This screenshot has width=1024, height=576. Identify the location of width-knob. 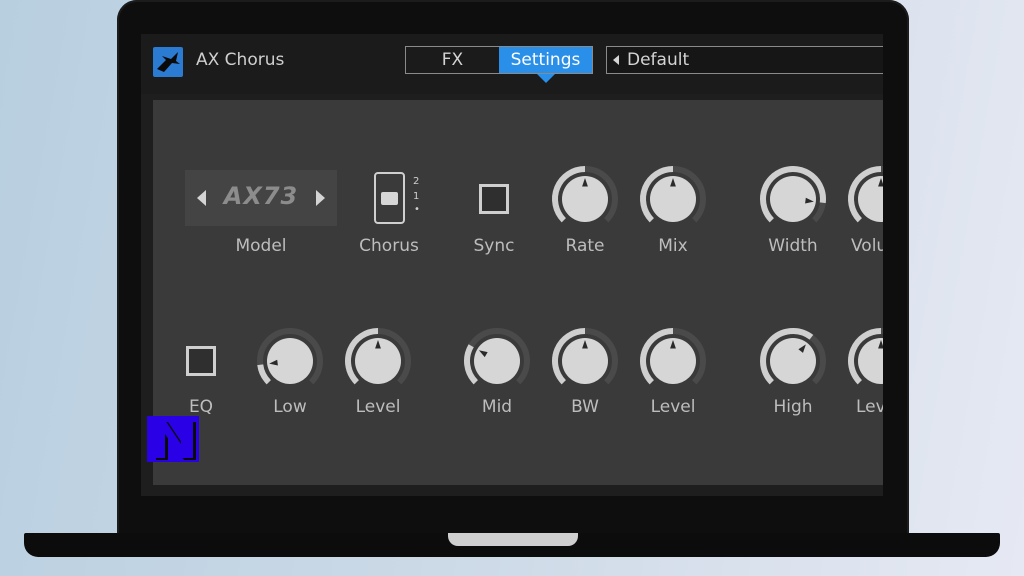
(793, 199).